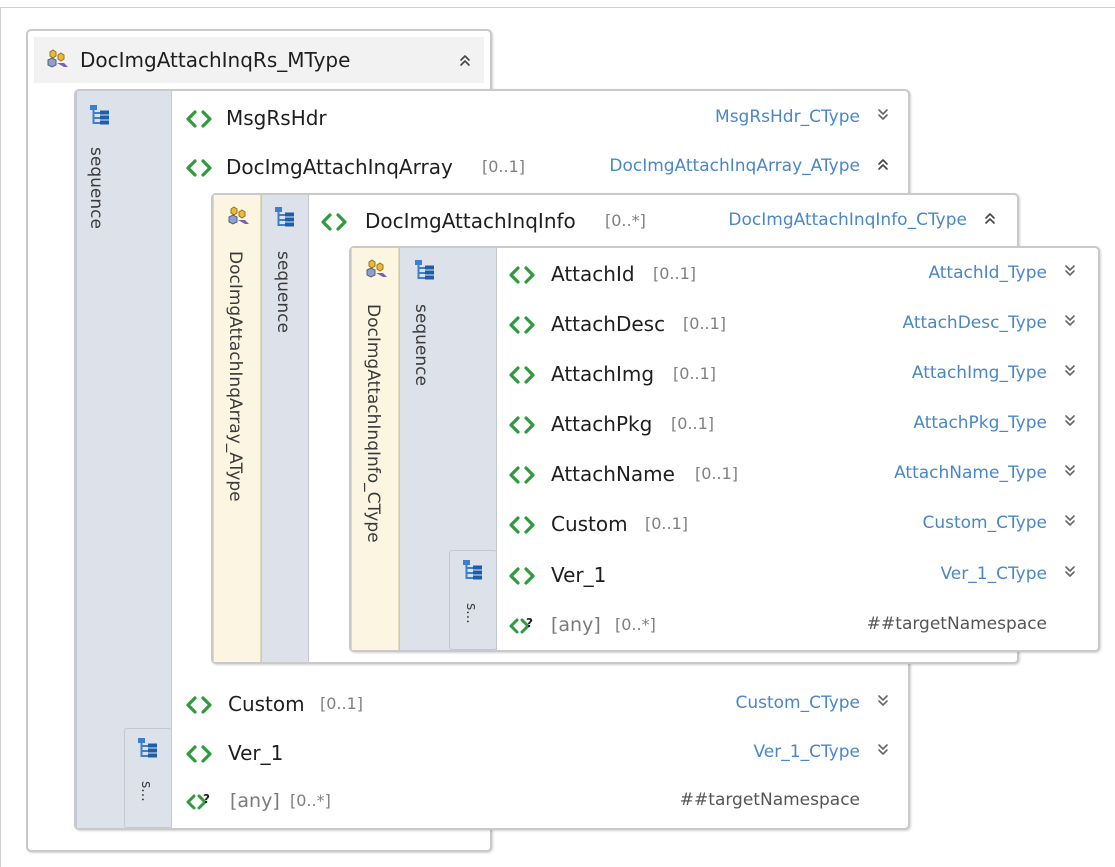 This screenshot has width=1115, height=867. Describe the element at coordinates (799, 424) in the screenshot. I see `element-row-attachpkg: AttachPkg [0..1] AttachPkg_Type` at that location.